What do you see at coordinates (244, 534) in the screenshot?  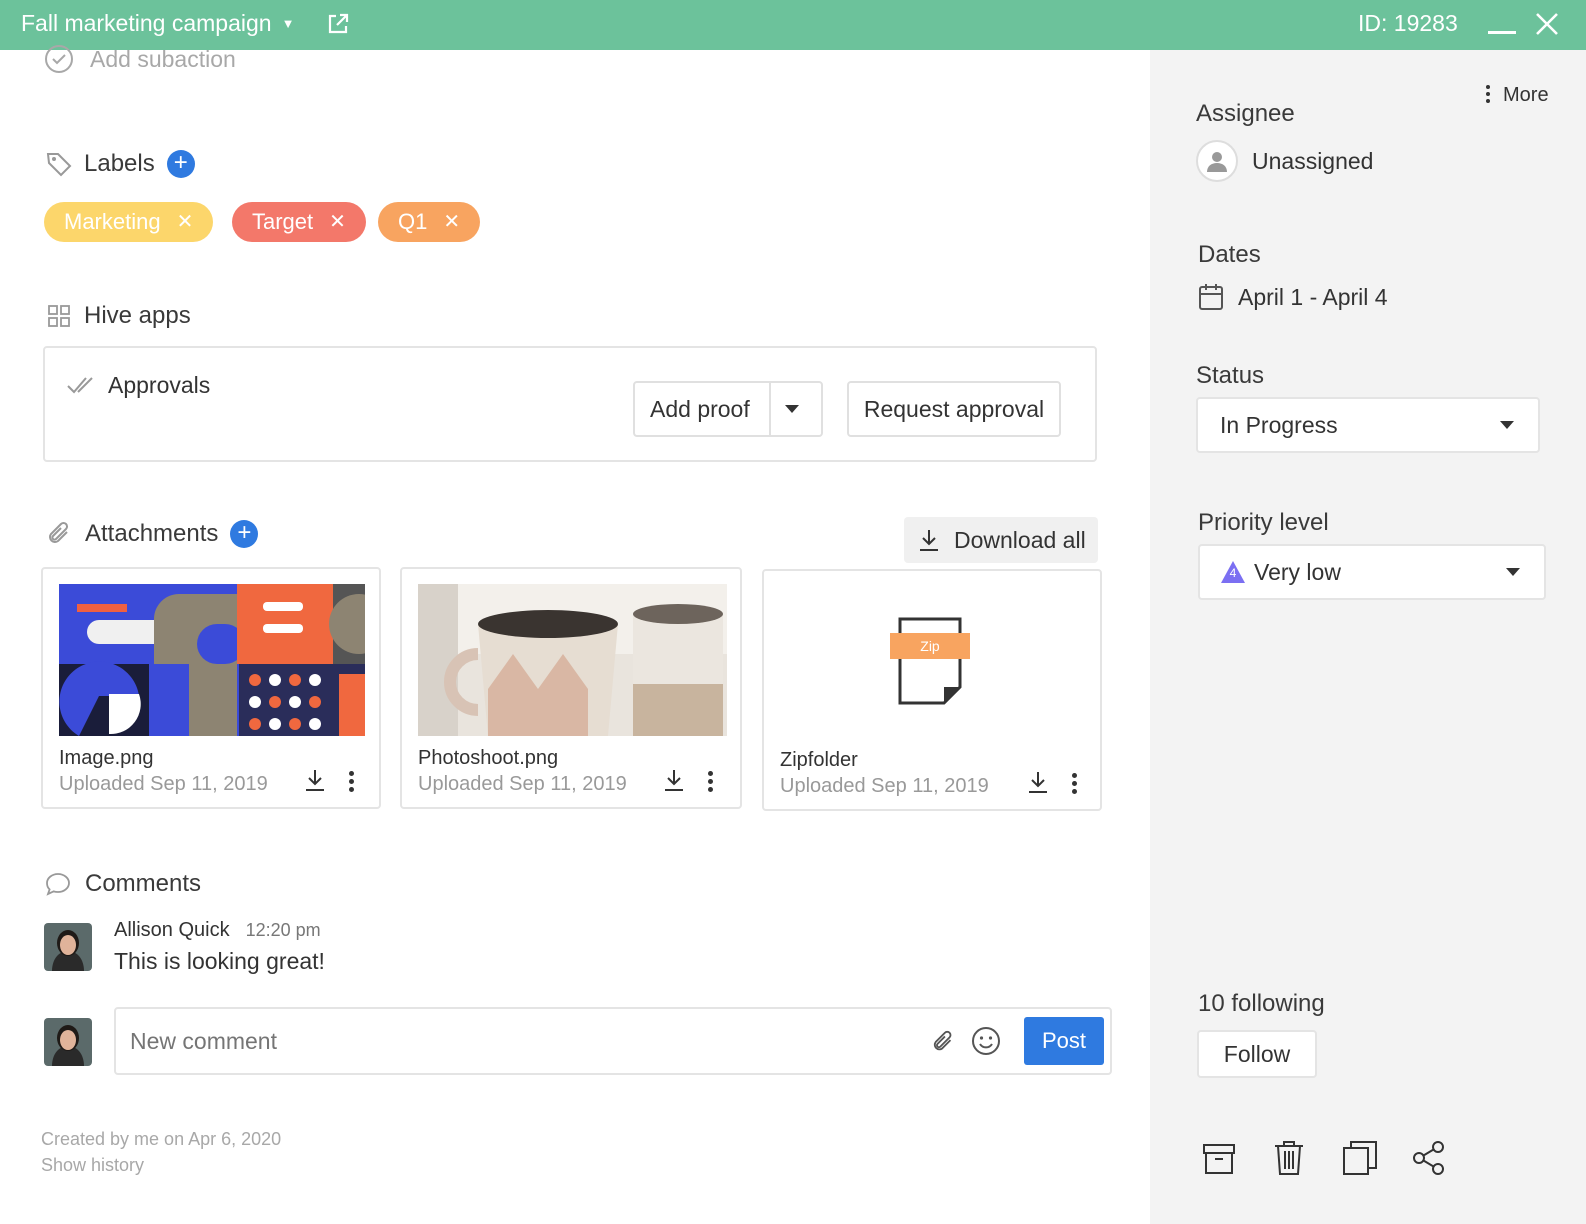 I see `add-attachment-button: +` at bounding box center [244, 534].